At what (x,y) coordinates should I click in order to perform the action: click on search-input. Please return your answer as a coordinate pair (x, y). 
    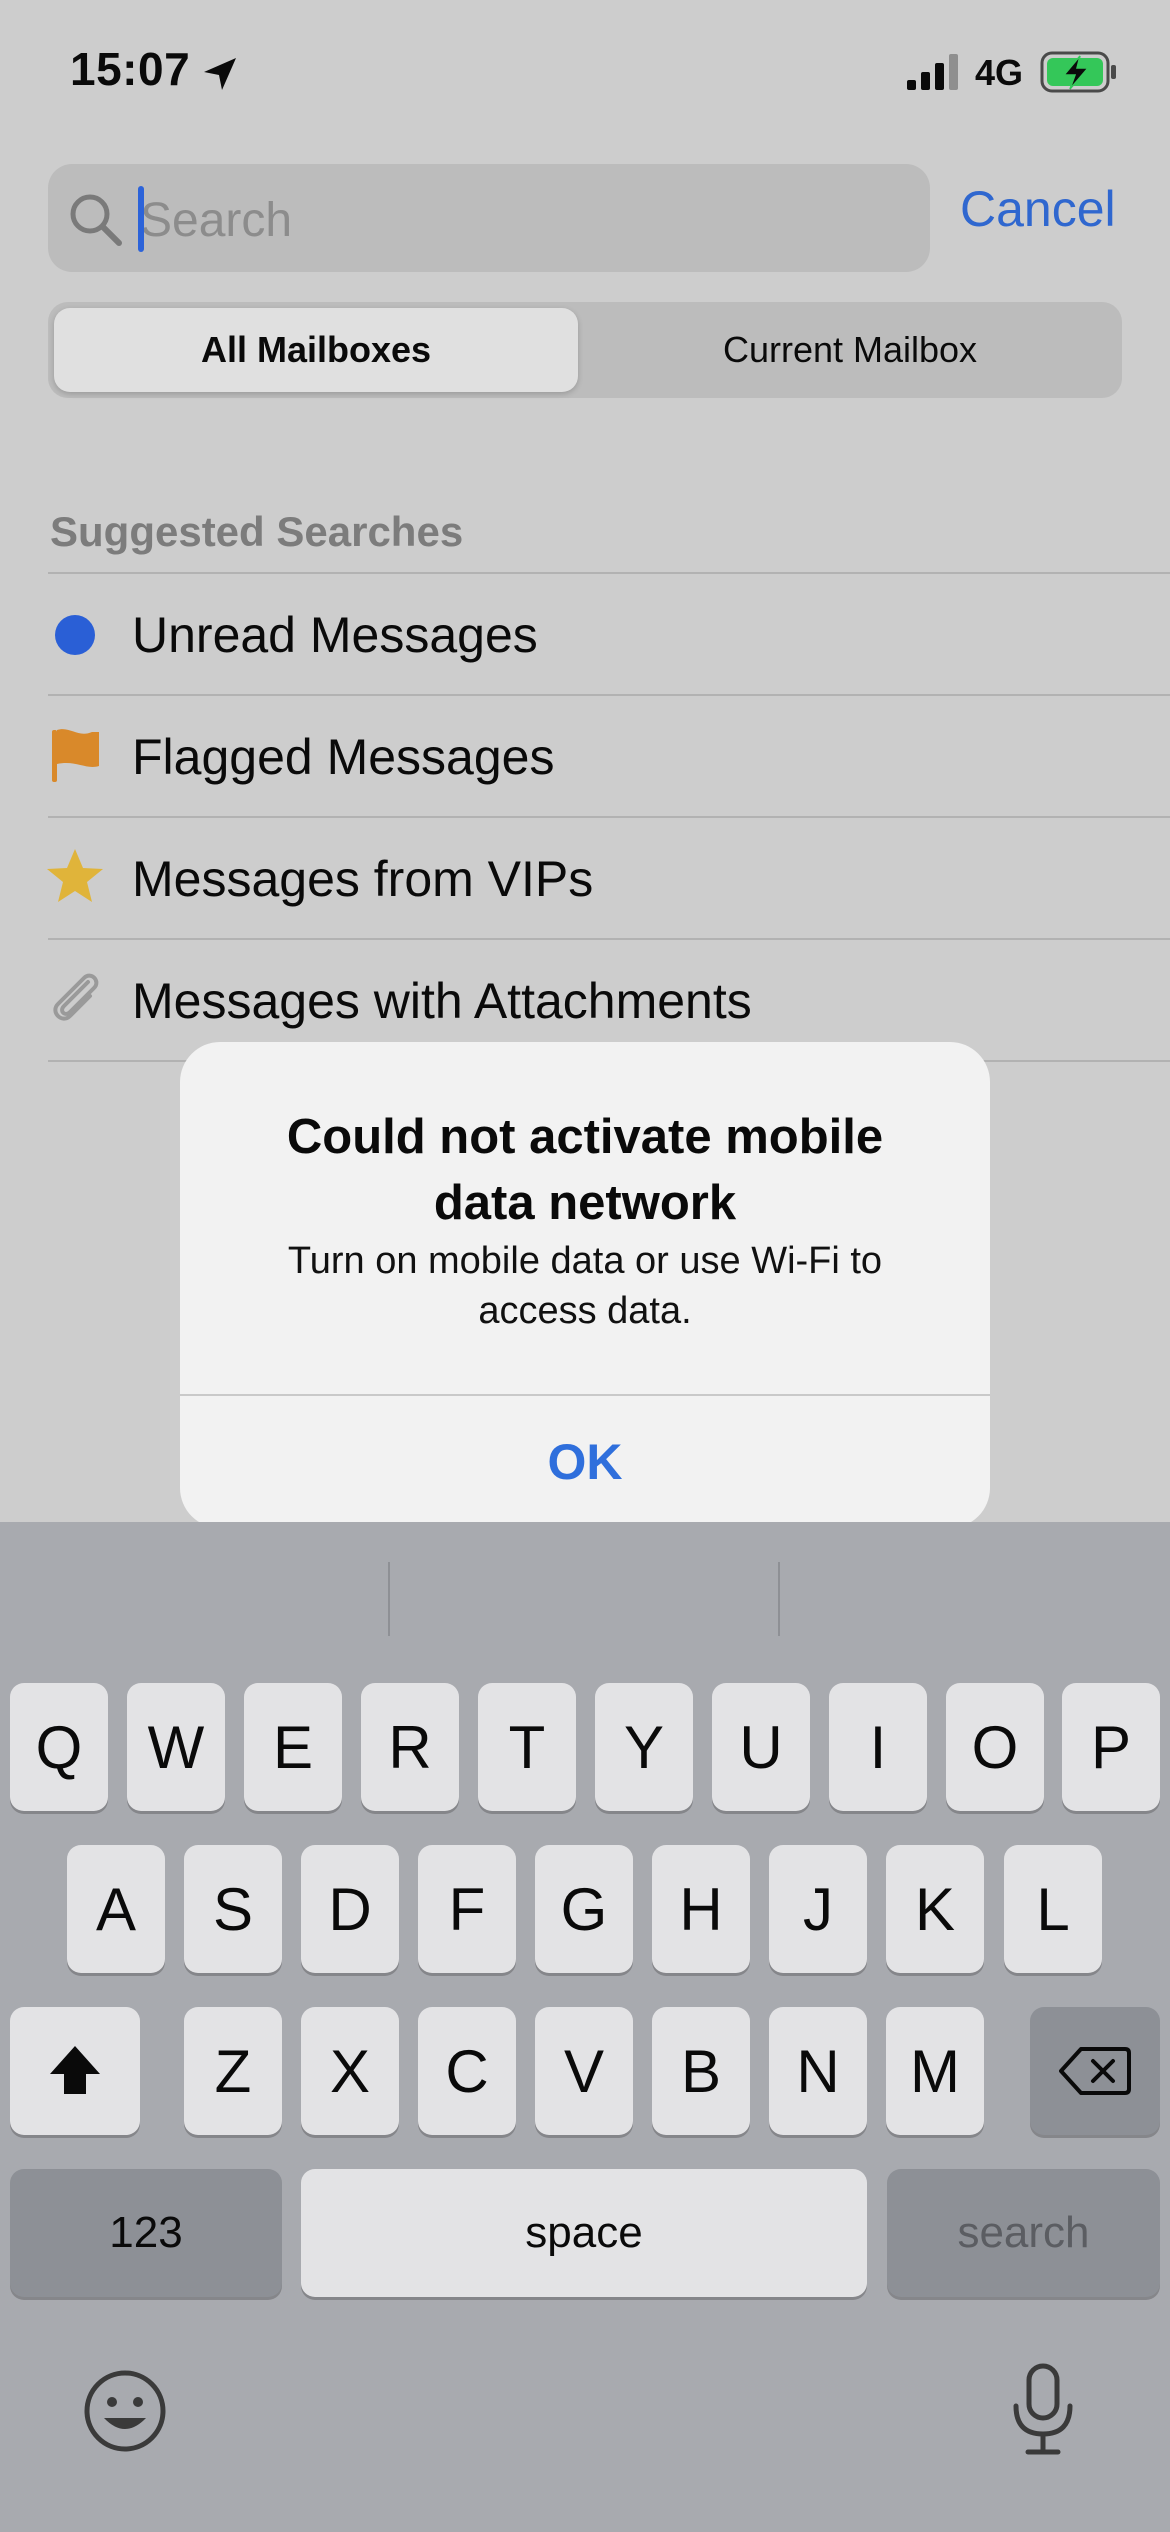
    Looking at the image, I should click on (525, 220).